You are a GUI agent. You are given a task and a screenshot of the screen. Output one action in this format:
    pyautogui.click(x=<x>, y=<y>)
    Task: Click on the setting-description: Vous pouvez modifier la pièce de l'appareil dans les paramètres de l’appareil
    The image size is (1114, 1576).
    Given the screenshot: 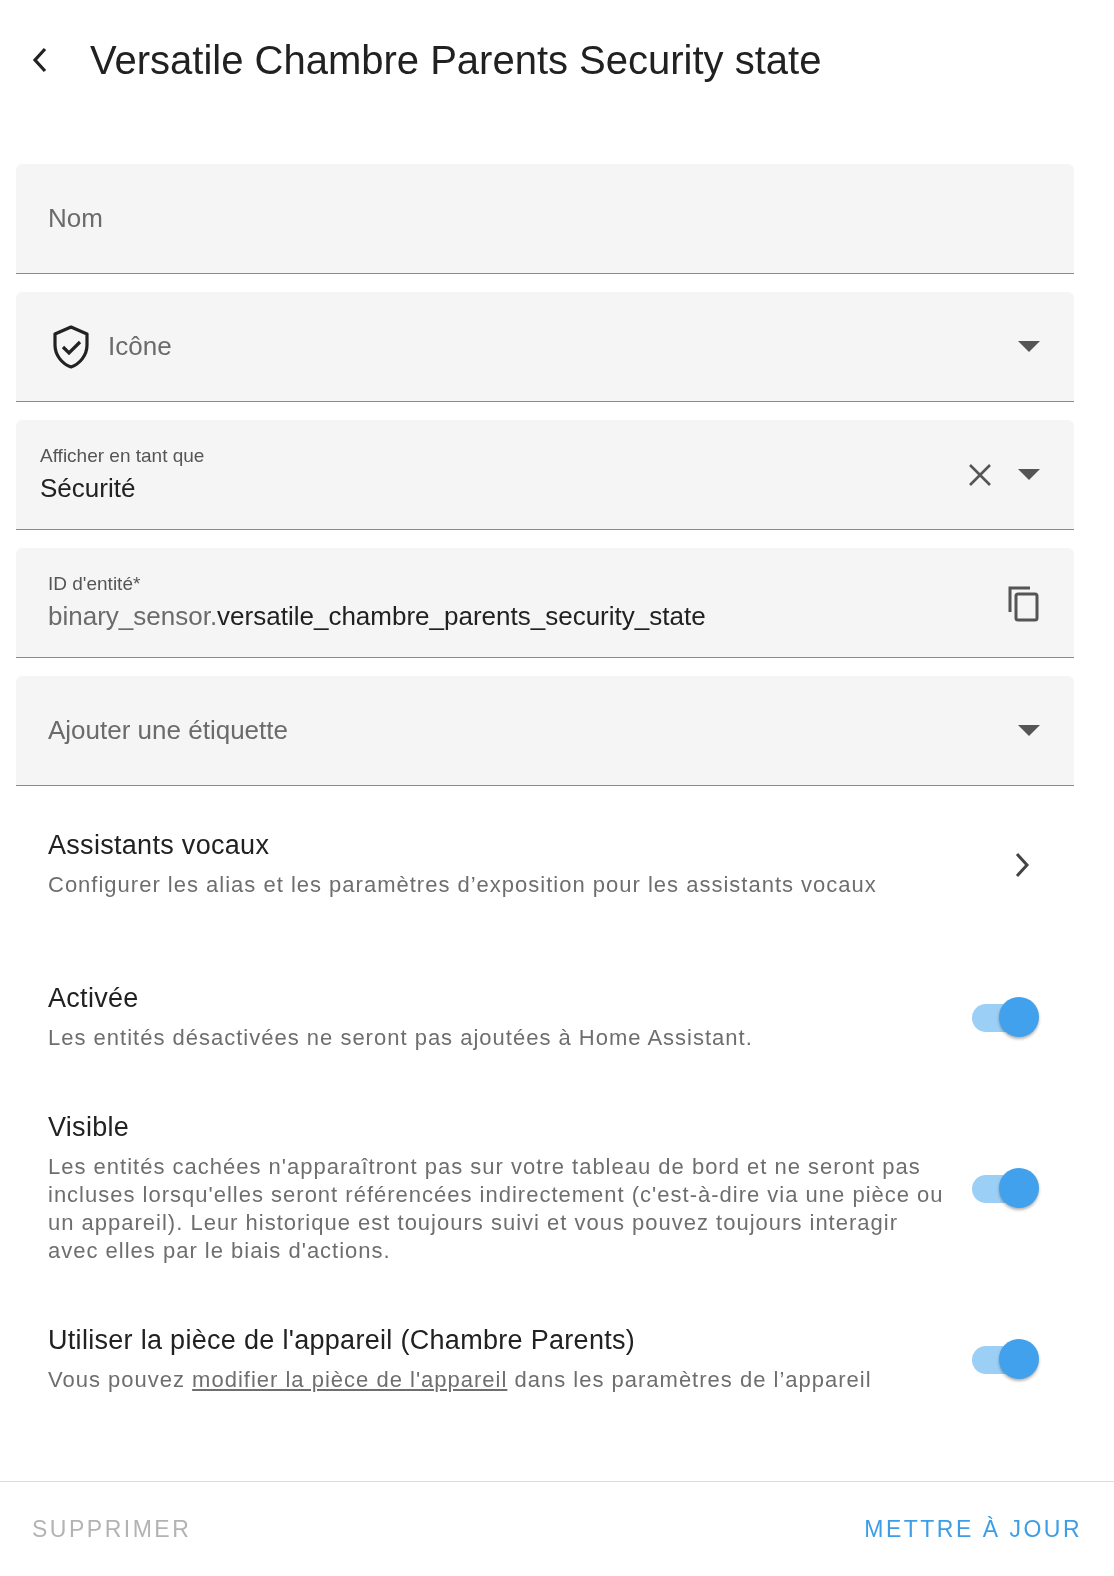 What is the action you would take?
    pyautogui.click(x=460, y=1380)
    